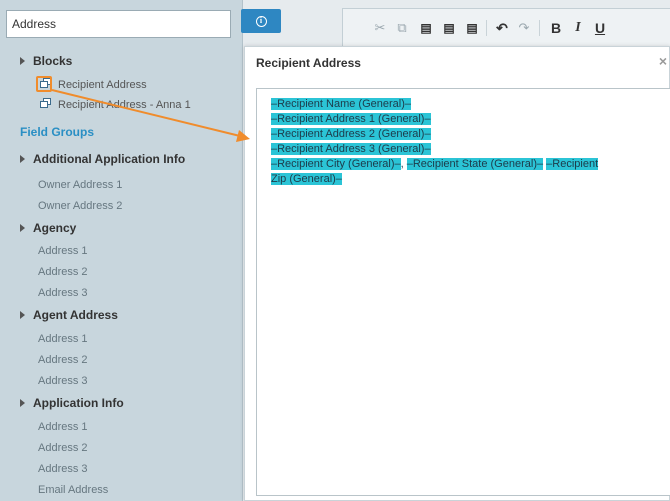 This screenshot has width=670, height=501. Describe the element at coordinates (351, 149) in the screenshot. I see `field-token: –Recipient Address 3 (General)–` at that location.